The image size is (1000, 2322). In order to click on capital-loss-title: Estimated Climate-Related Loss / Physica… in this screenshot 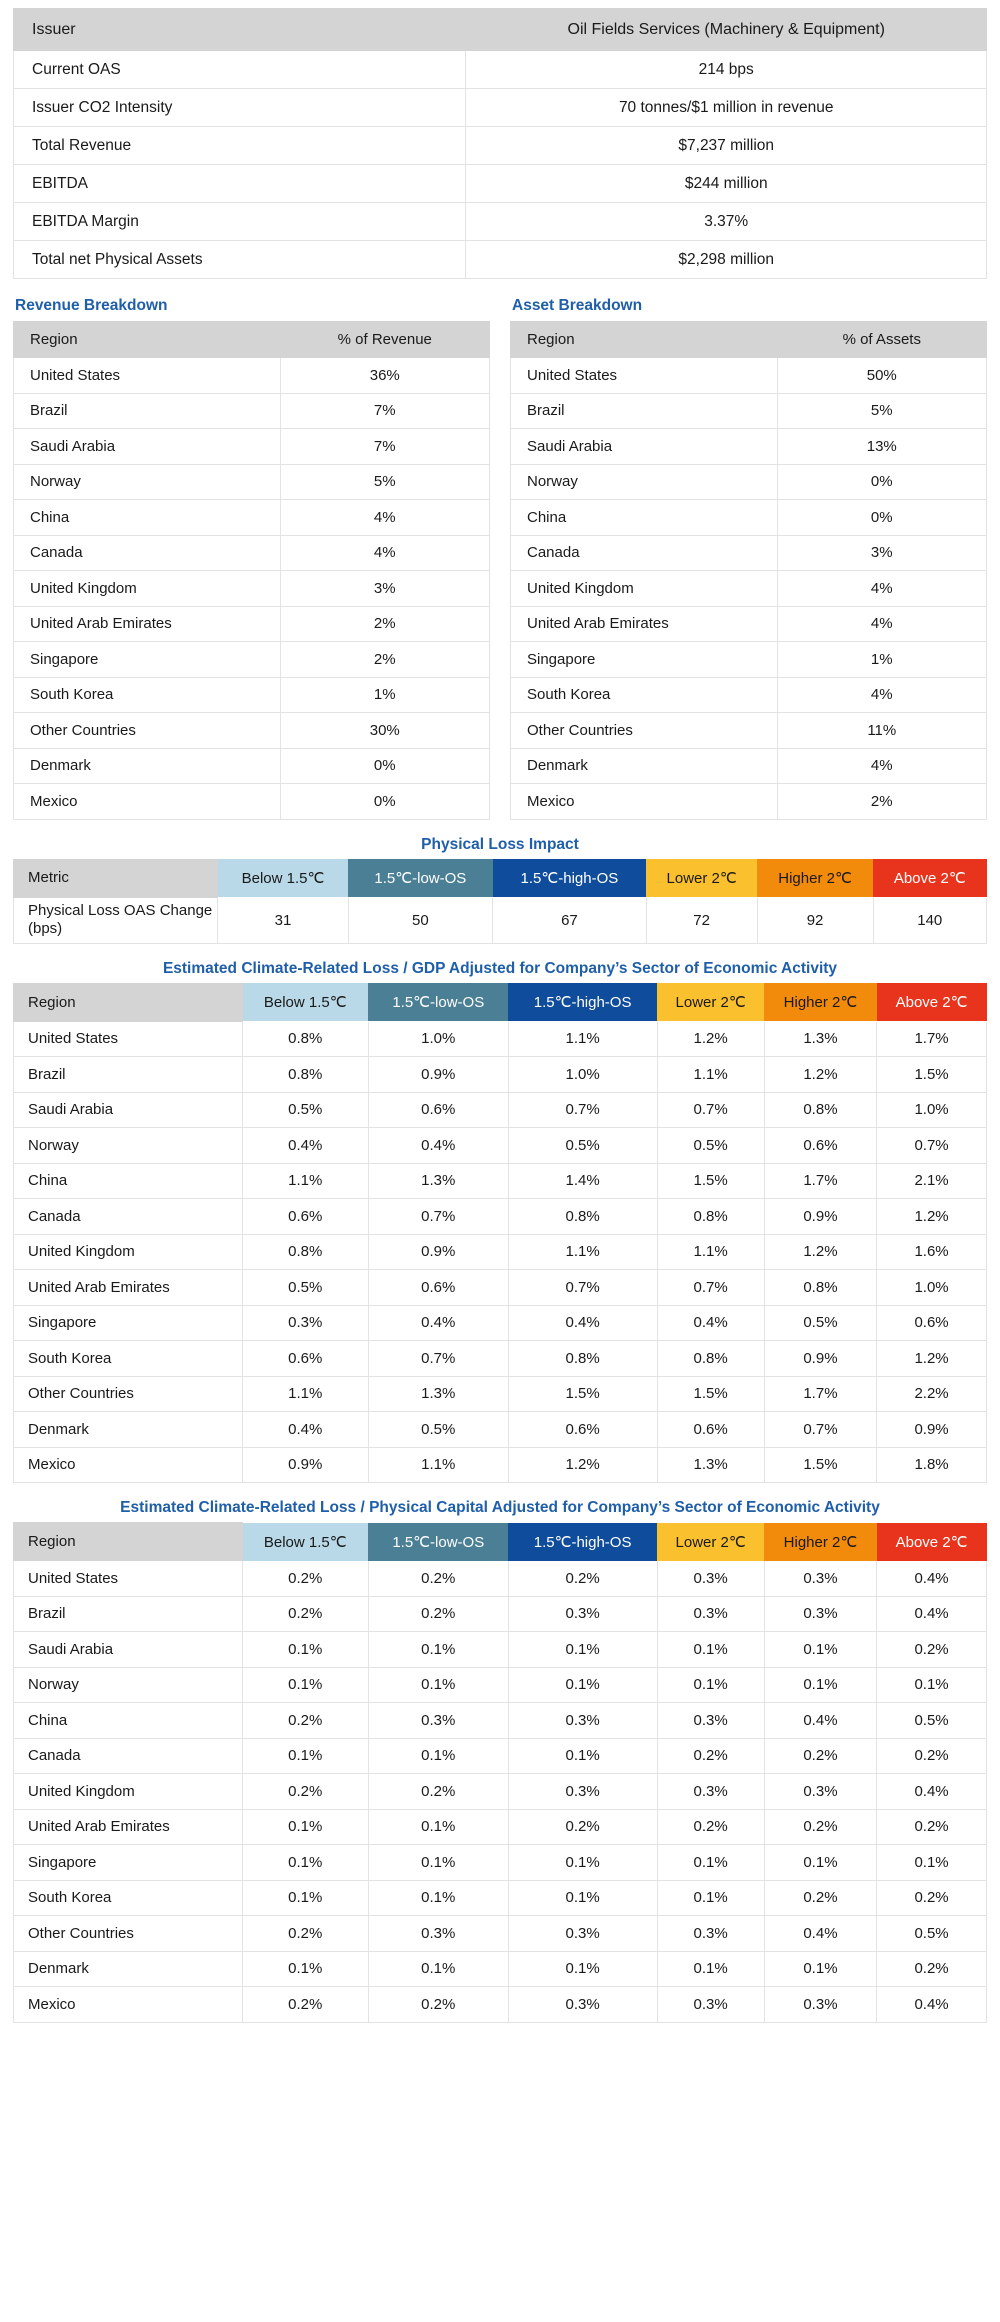, I will do `click(500, 1507)`.